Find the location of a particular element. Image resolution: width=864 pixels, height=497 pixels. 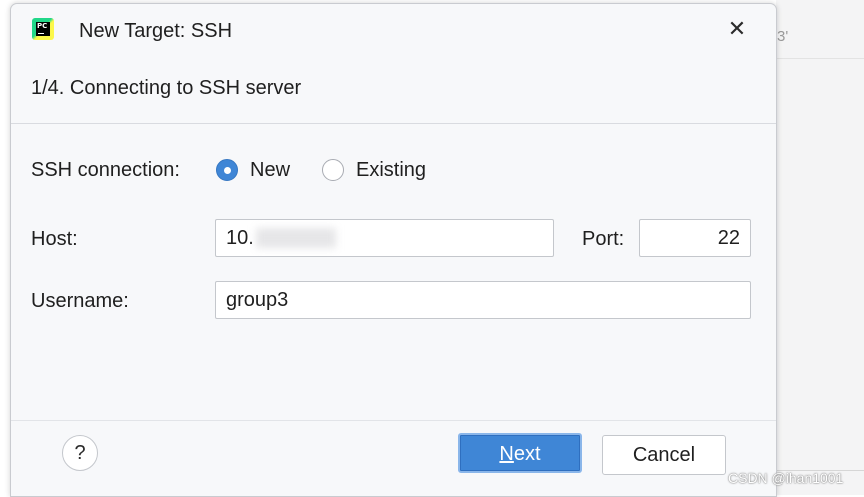

next-mnemonic: N is located at coordinates (506, 454).